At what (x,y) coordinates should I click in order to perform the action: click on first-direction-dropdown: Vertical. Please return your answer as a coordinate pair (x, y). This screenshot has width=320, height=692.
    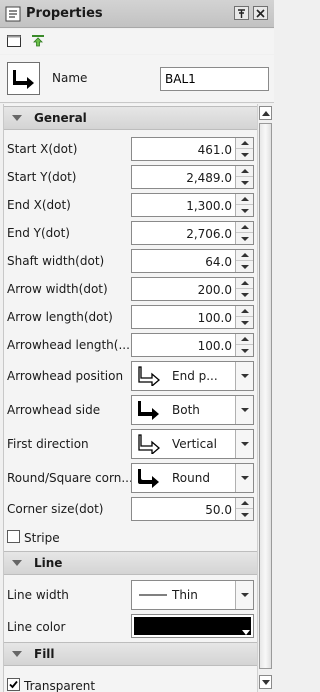
    Looking at the image, I should click on (192, 444).